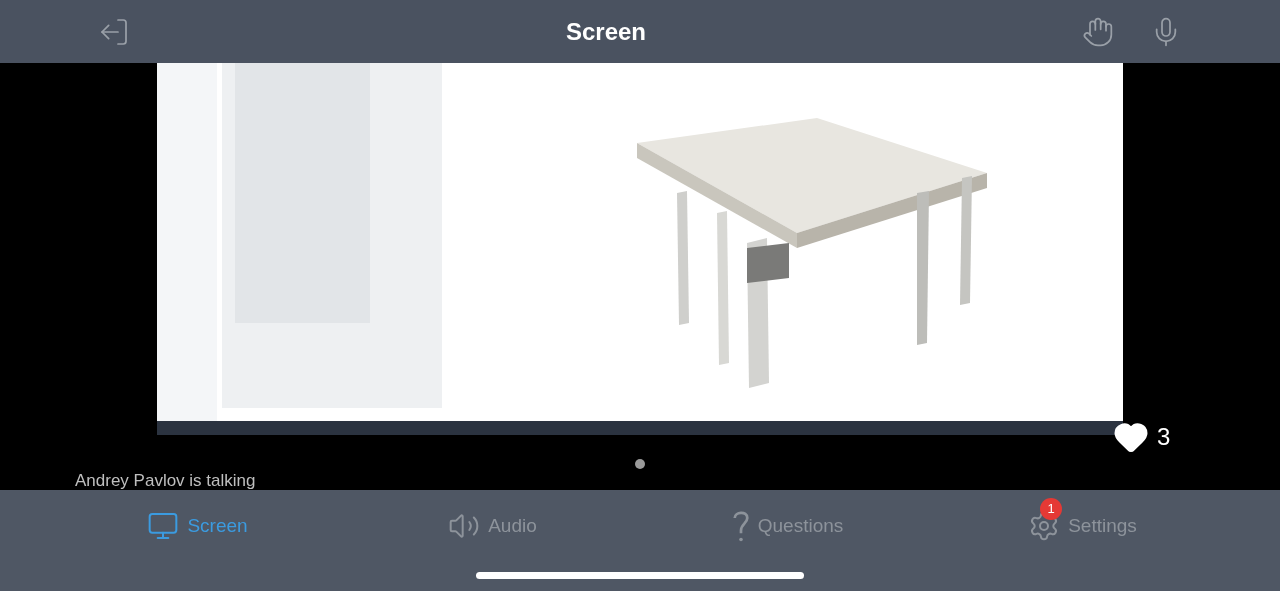  What do you see at coordinates (163, 526) in the screenshot?
I see `monitor-icon` at bounding box center [163, 526].